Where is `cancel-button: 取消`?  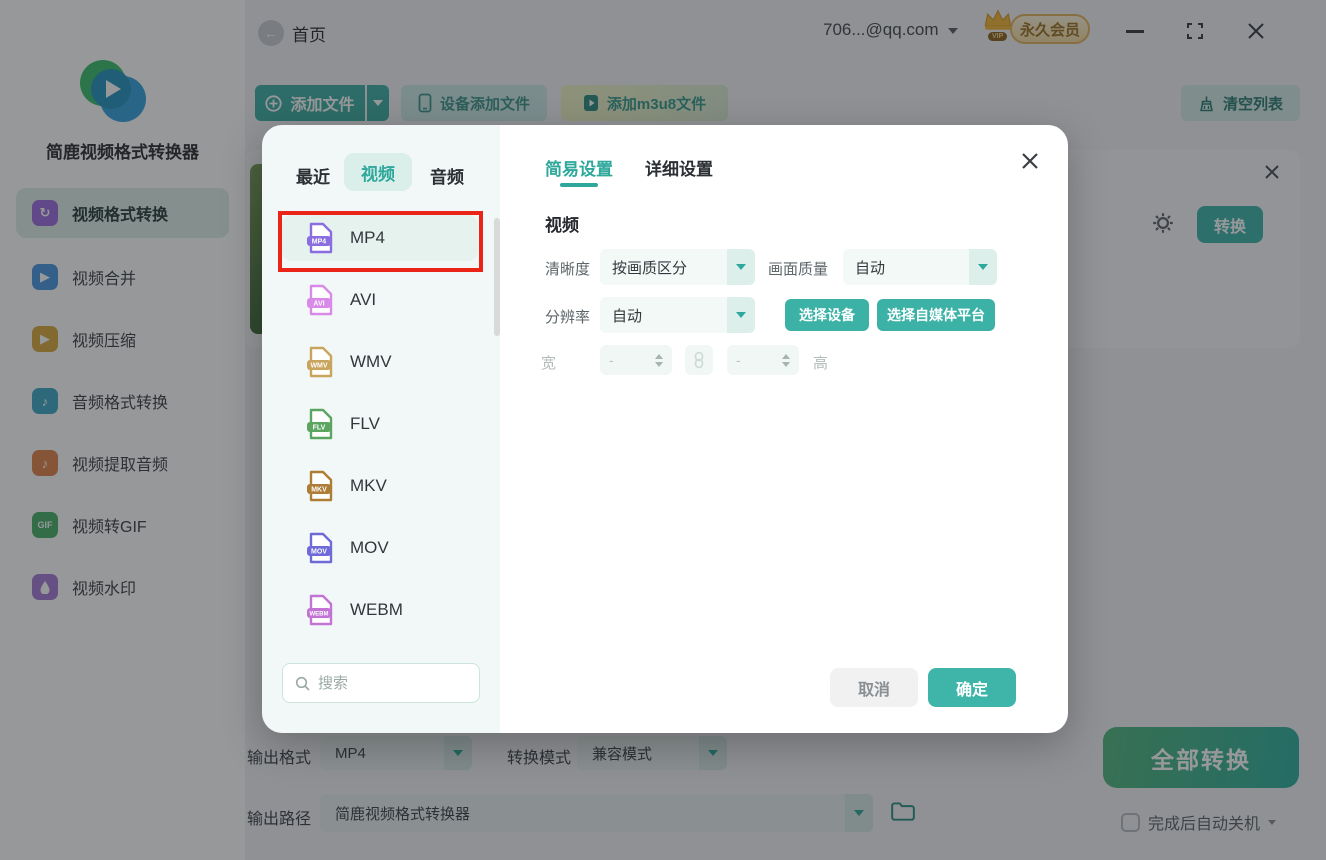 cancel-button: 取消 is located at coordinates (874, 687).